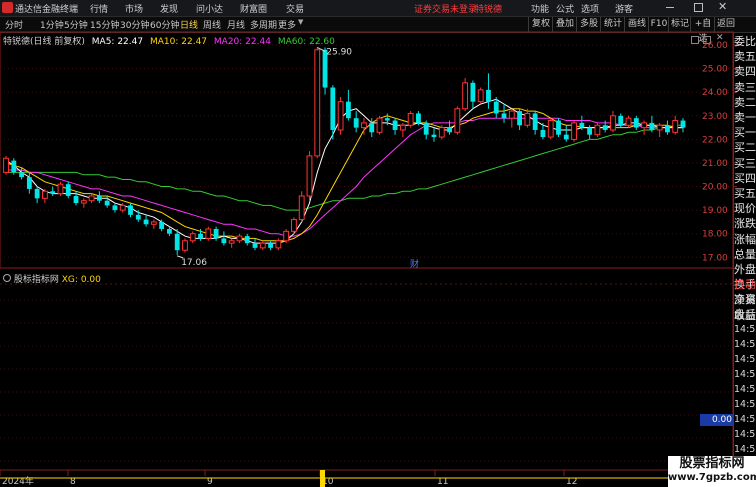  Describe the element at coordinates (745, 133) in the screenshot. I see `quote-label: 买一` at that location.